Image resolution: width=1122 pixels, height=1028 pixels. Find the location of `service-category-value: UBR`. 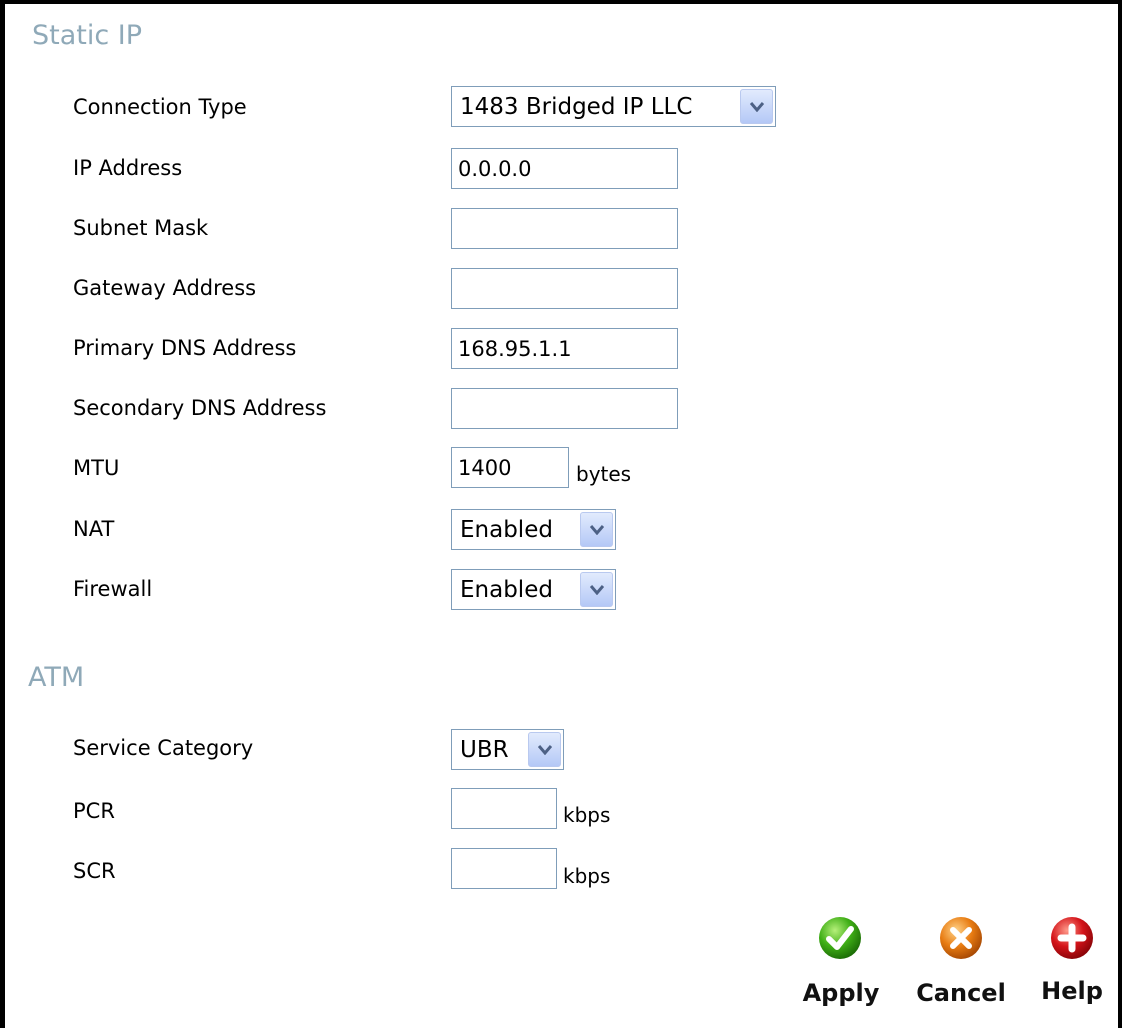

service-category-value: UBR is located at coordinates (484, 750).